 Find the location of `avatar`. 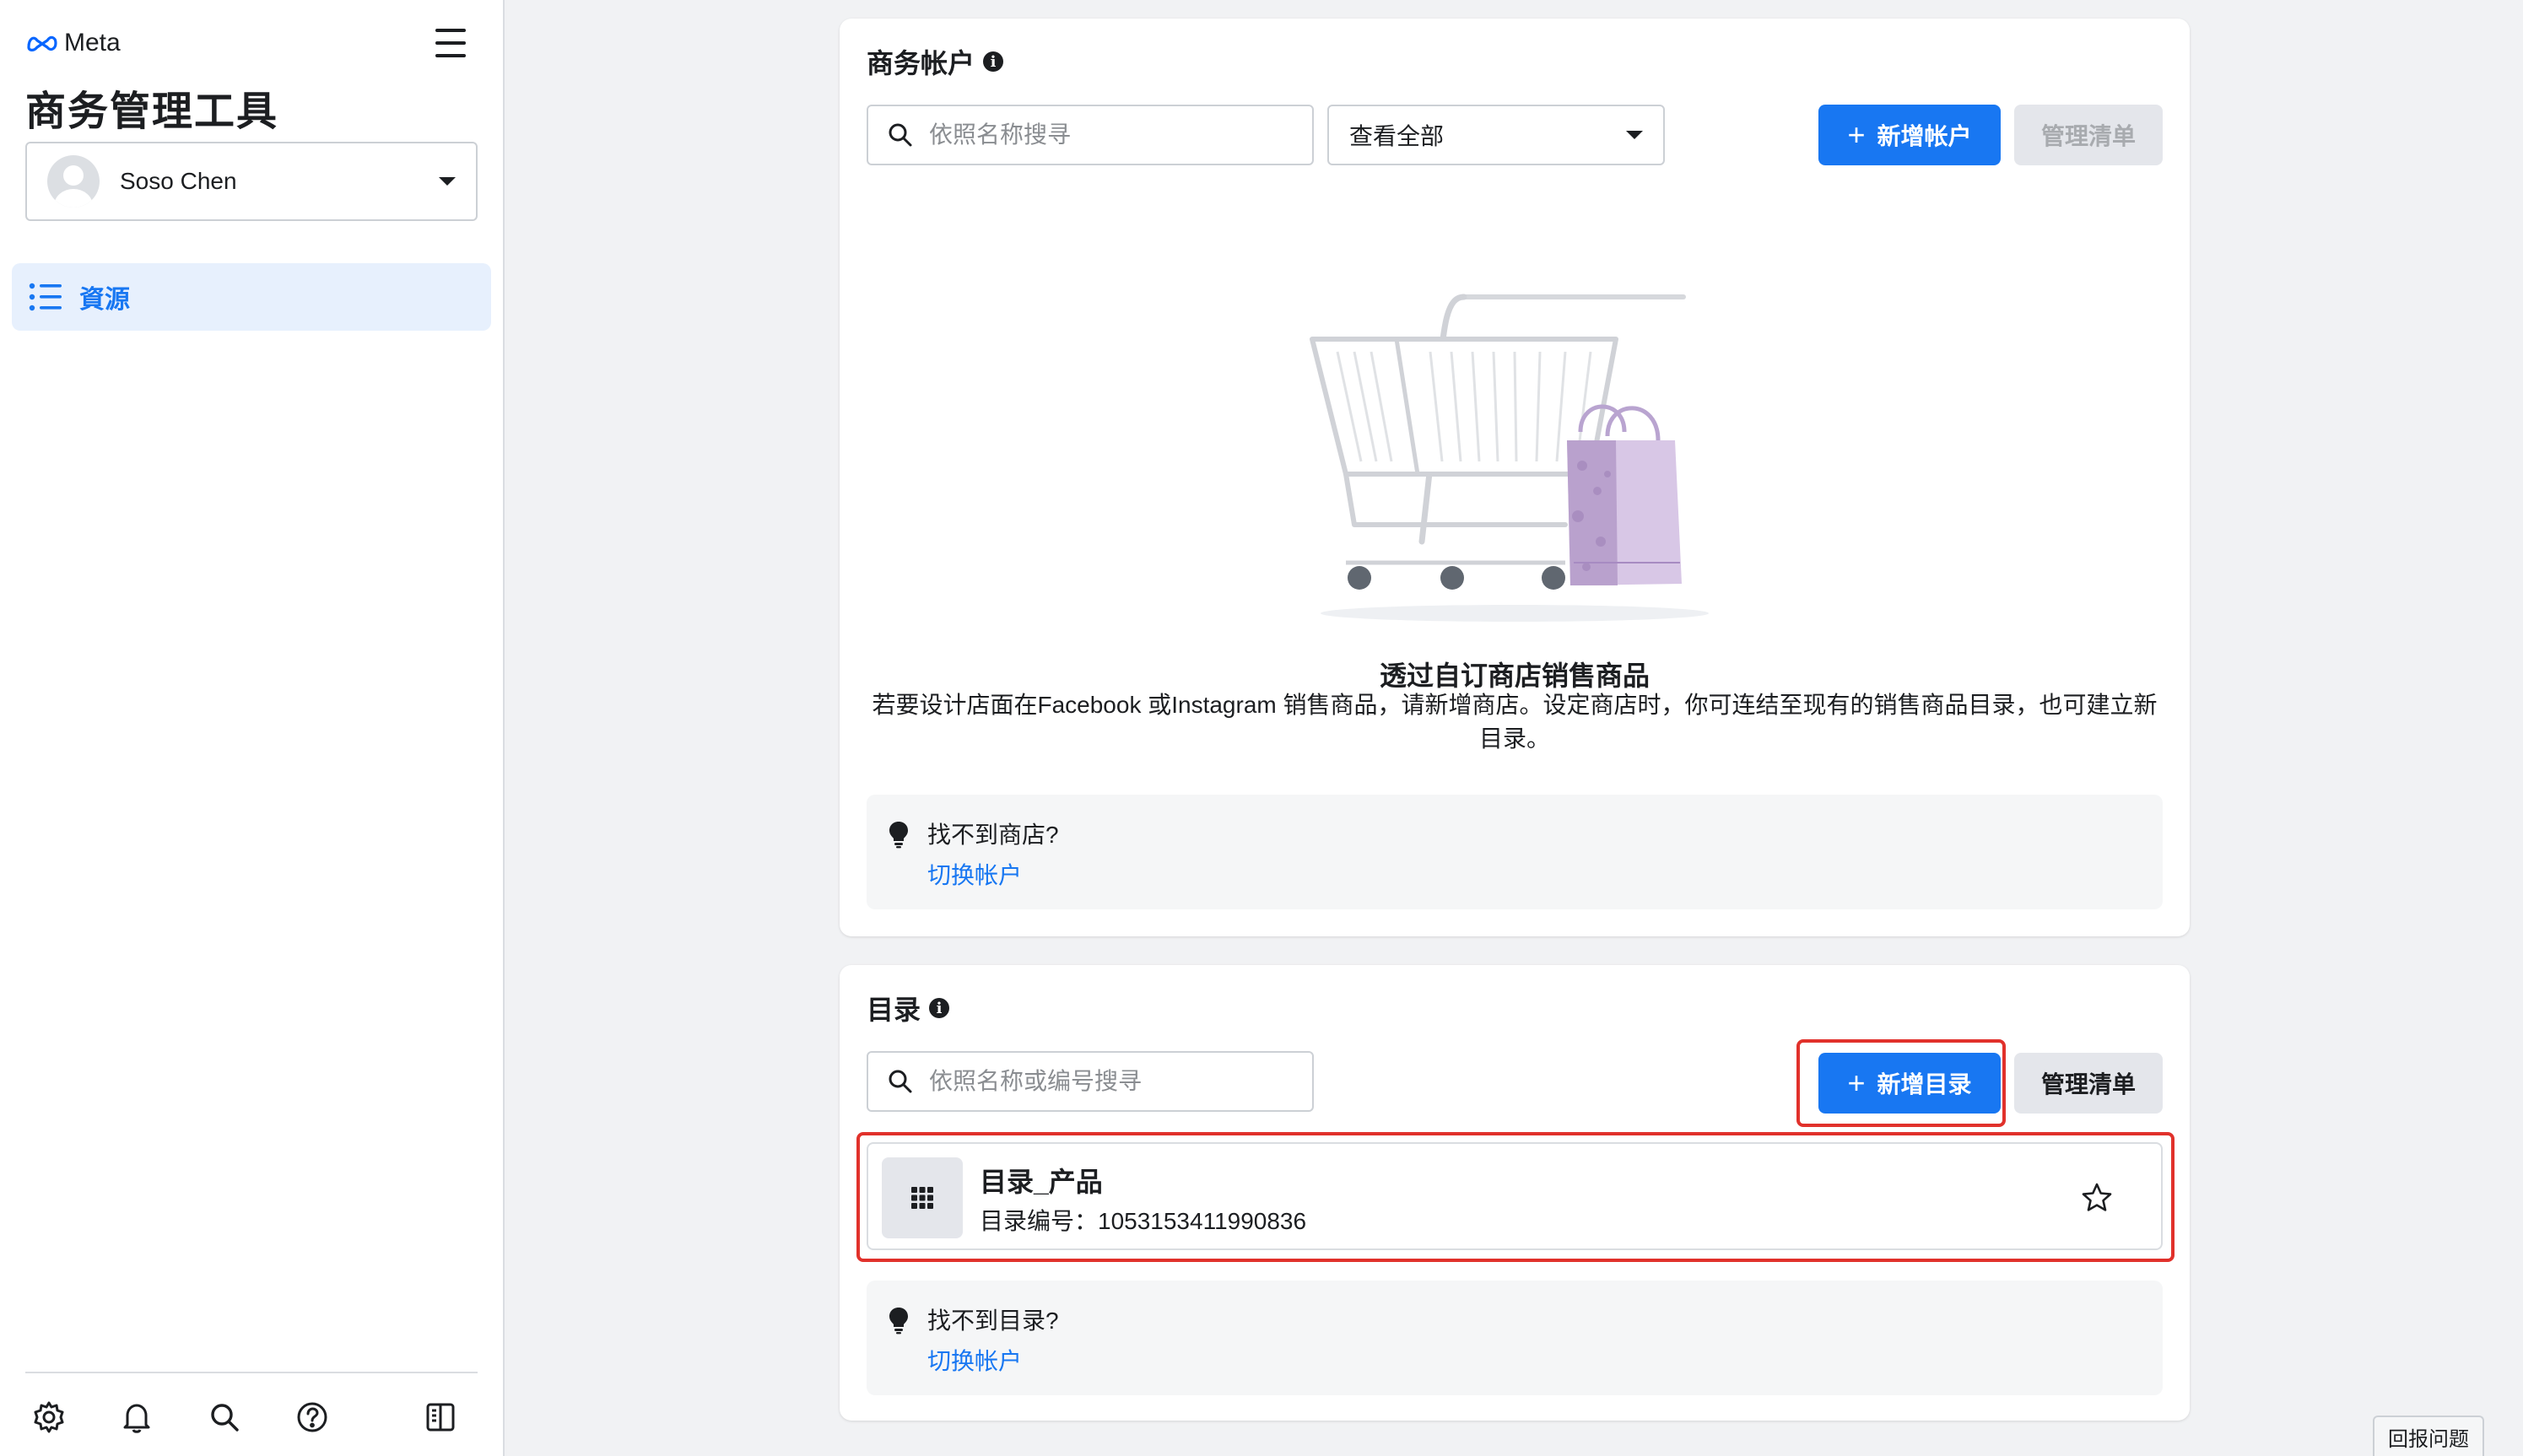

avatar is located at coordinates (73, 182).